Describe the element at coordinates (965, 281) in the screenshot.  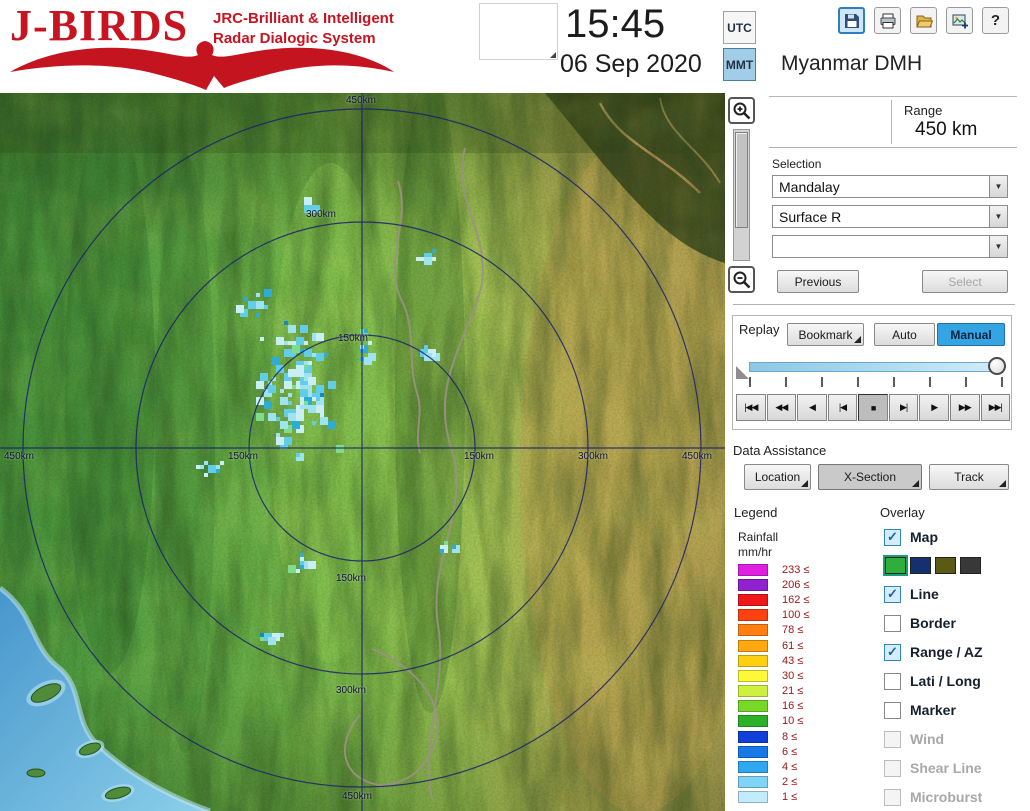
I see `select-button: Select` at that location.